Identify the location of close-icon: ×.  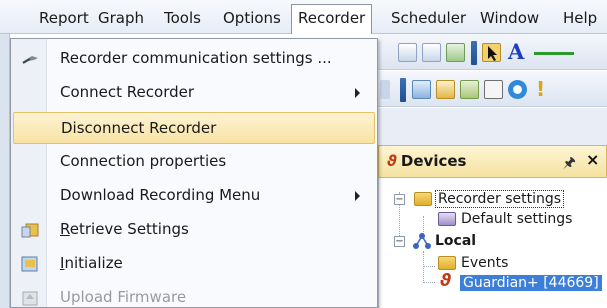
(592, 159).